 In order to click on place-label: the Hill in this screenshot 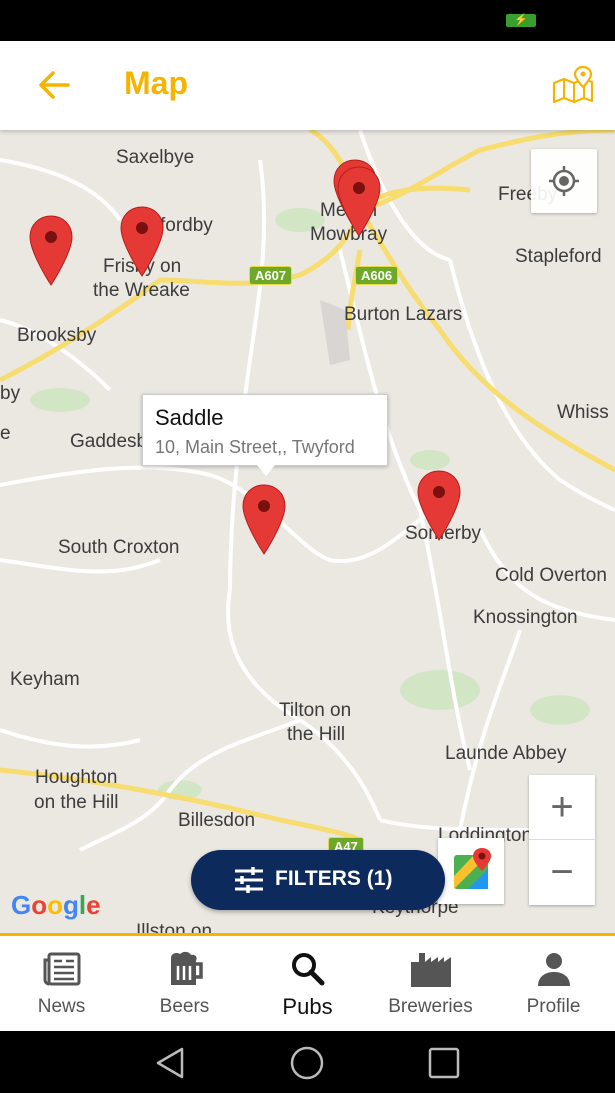, I will do `click(316, 734)`.